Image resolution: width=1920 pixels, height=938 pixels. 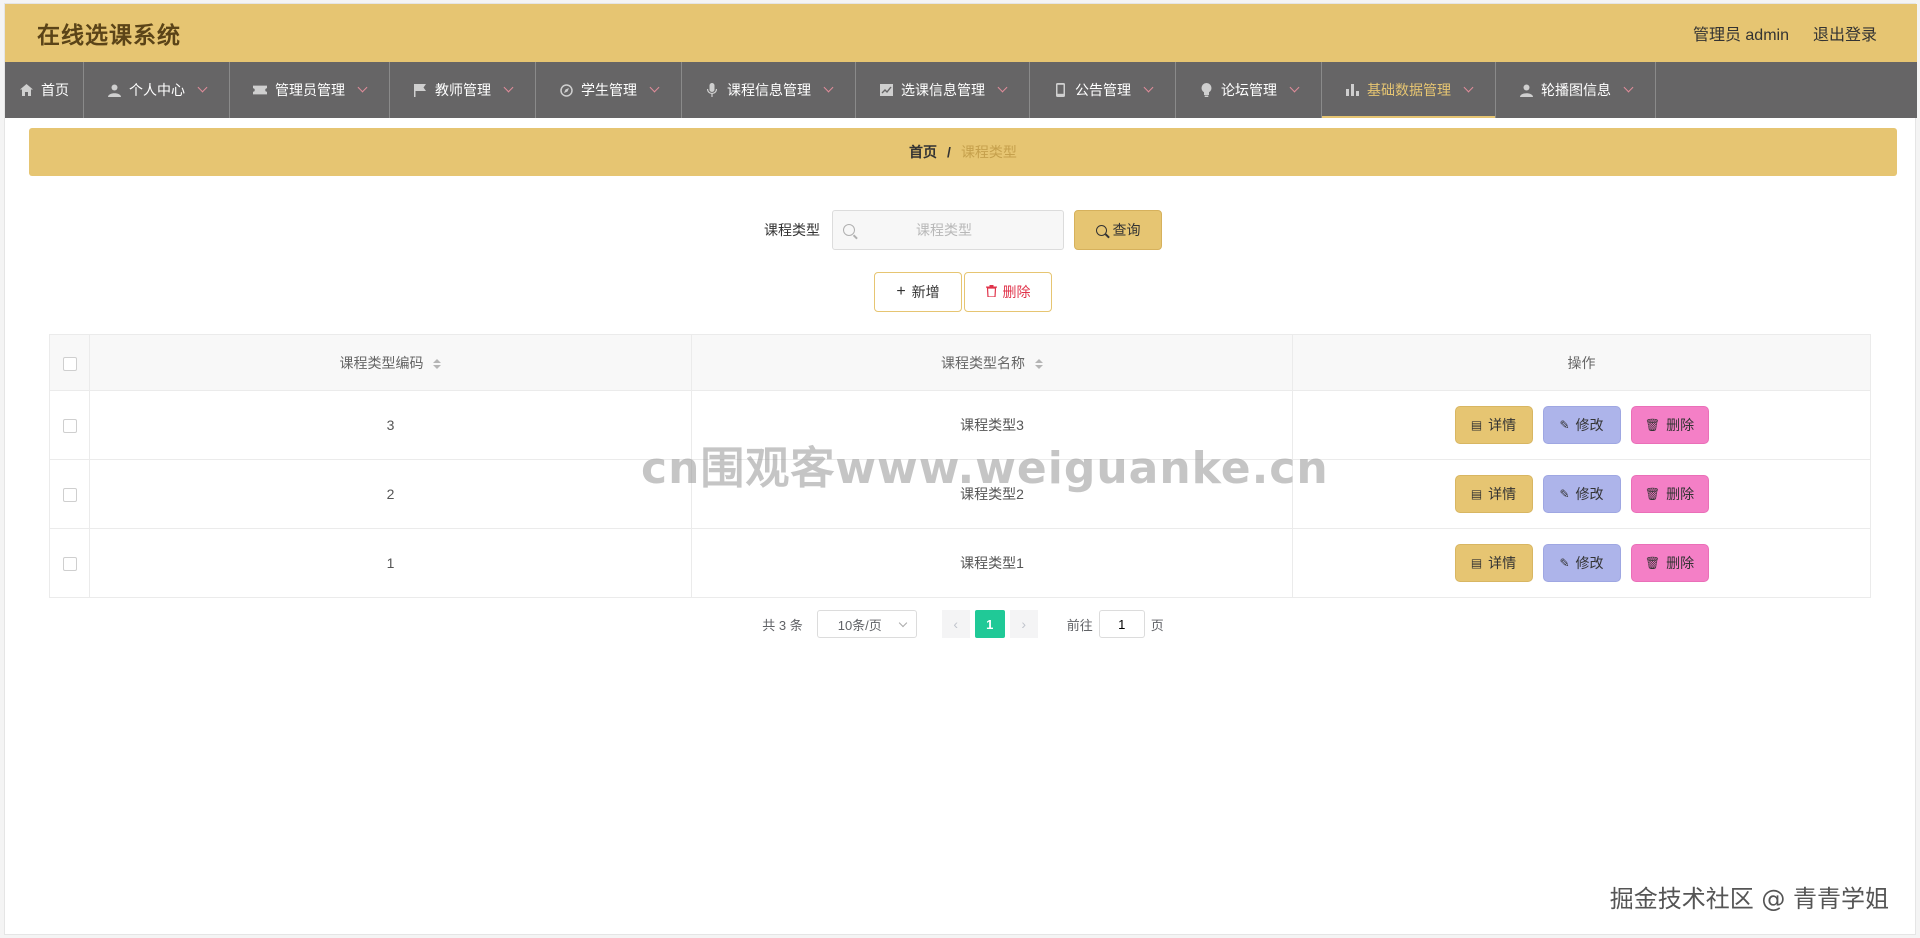 I want to click on detail-label: 详情, so click(x=1502, y=563).